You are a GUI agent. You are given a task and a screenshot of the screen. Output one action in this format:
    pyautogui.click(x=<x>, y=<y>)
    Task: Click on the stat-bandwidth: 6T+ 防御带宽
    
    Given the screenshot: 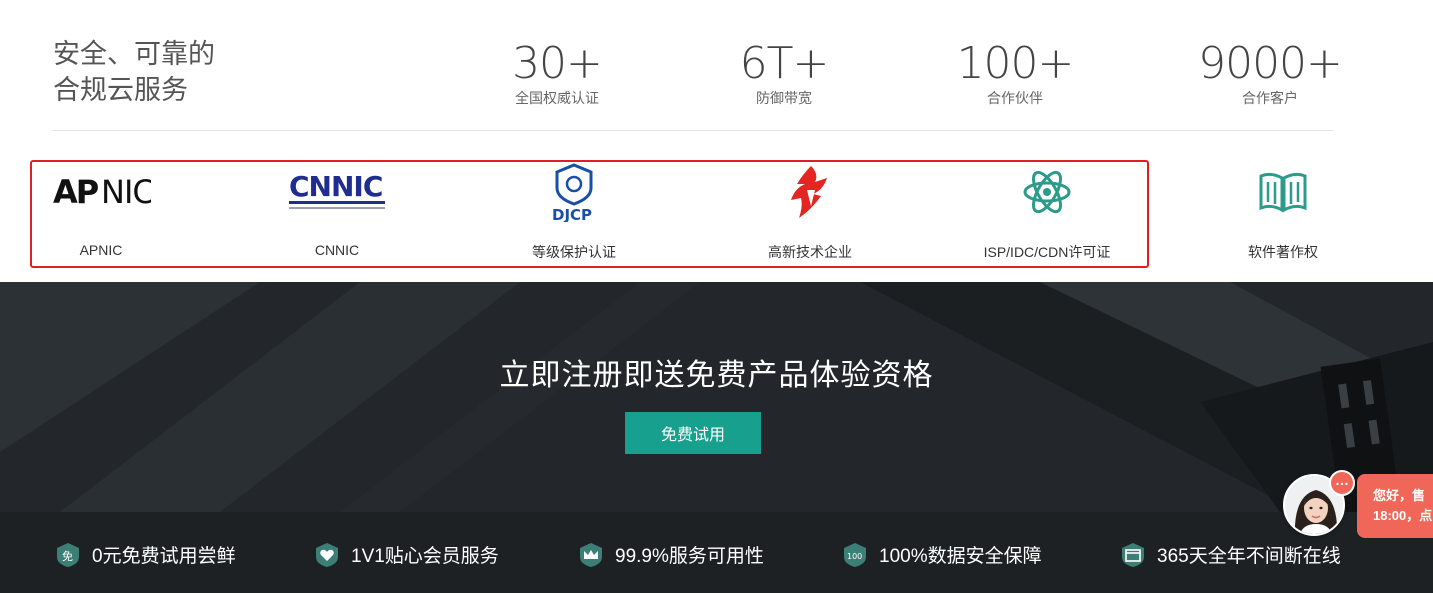 What is the action you would take?
    pyautogui.click(x=784, y=74)
    